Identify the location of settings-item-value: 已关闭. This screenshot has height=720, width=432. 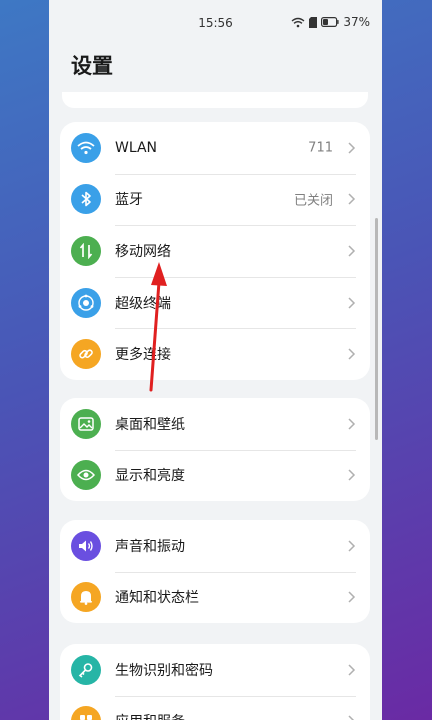
(313, 201).